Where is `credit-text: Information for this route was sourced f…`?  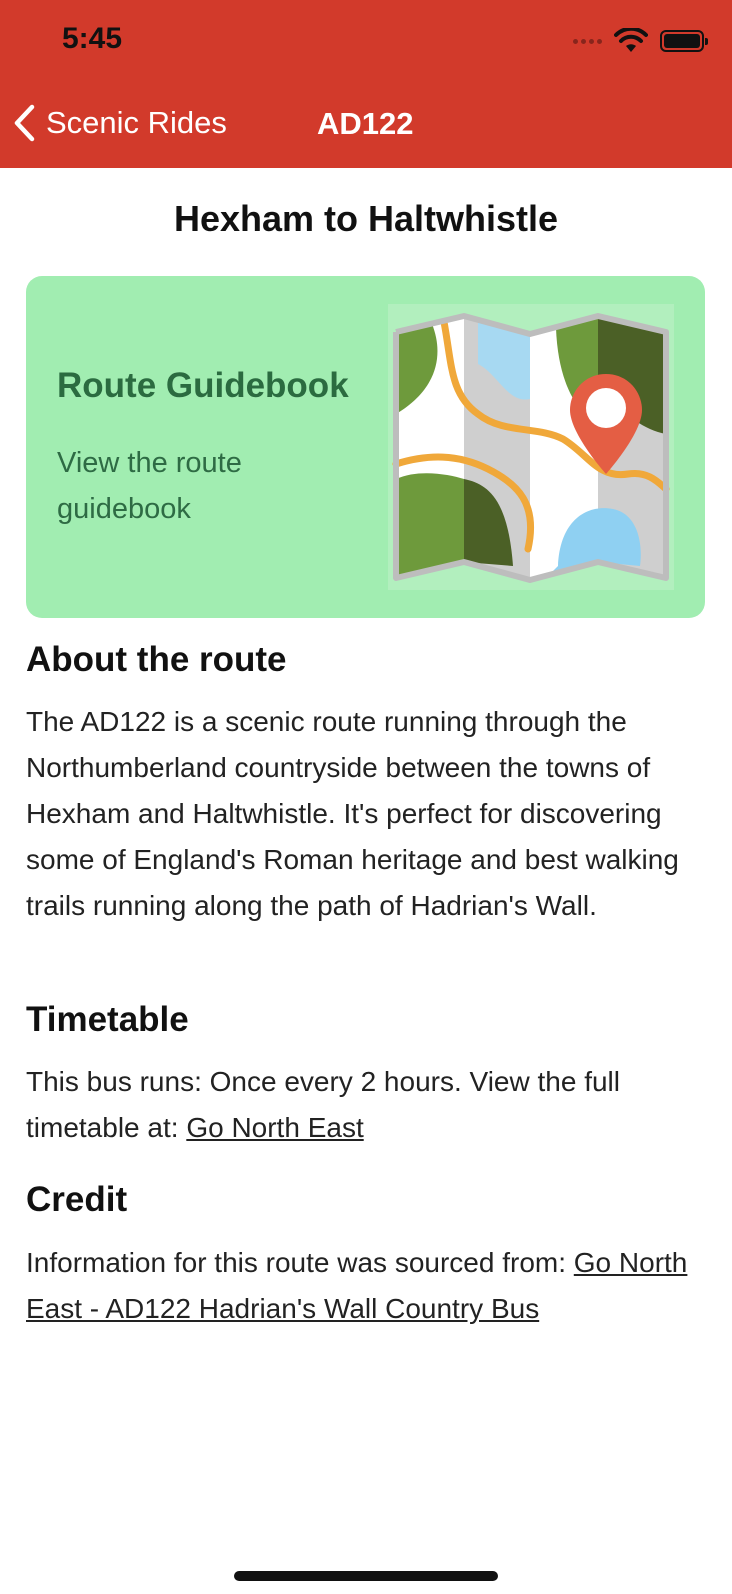 credit-text: Information for this route was sourced f… is located at coordinates (300, 1262).